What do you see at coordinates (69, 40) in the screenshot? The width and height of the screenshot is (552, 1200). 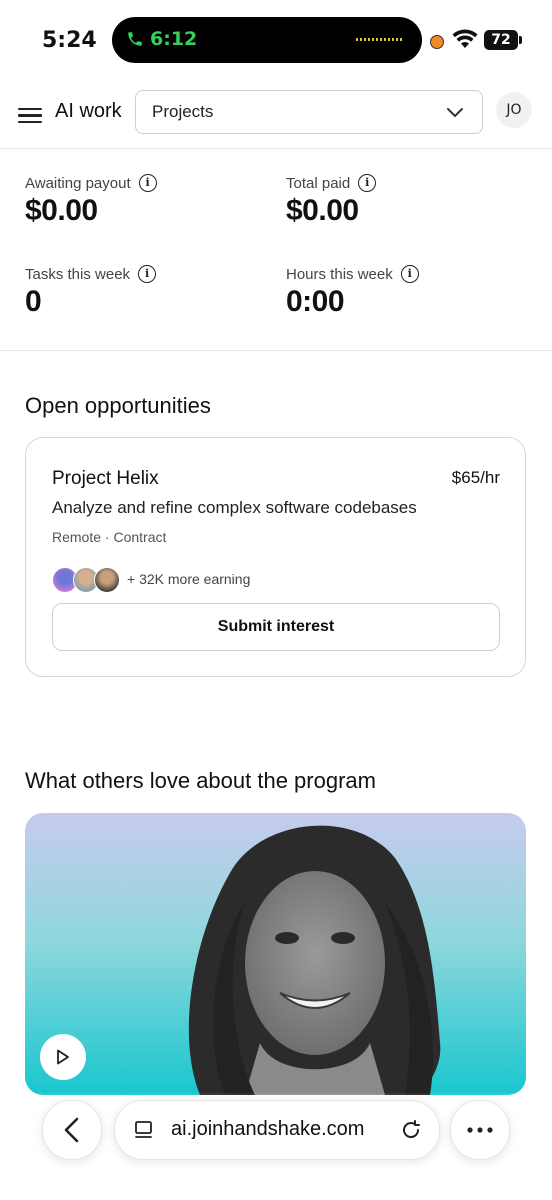 I see `status-time: 5:24` at bounding box center [69, 40].